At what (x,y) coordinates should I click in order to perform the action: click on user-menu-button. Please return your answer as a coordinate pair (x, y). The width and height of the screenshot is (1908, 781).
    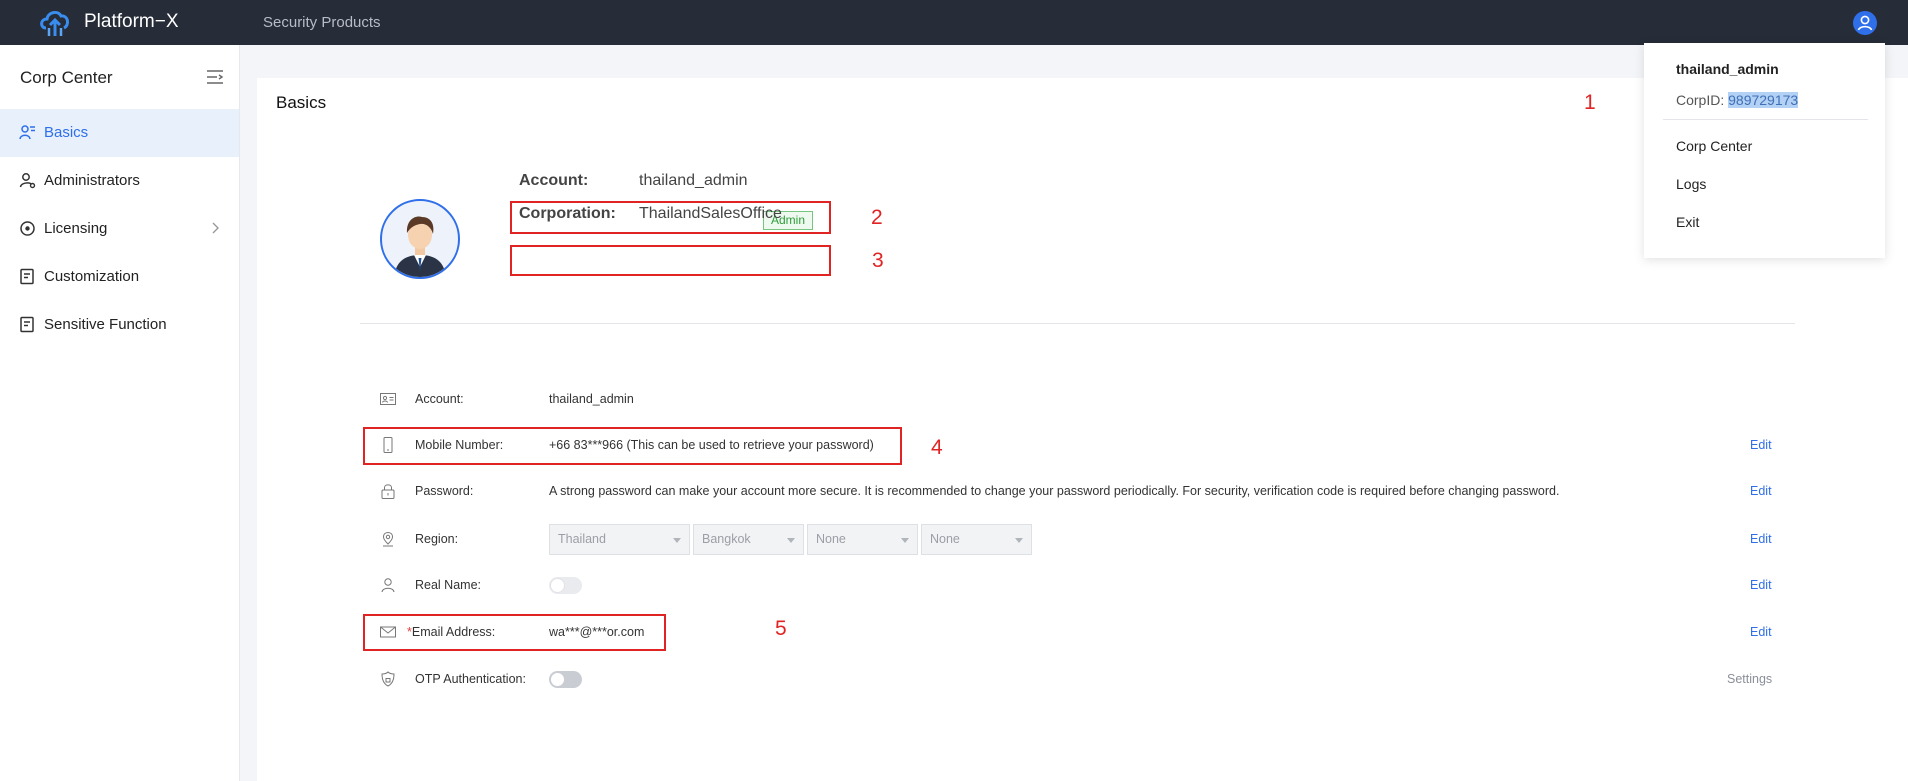
    Looking at the image, I should click on (1865, 23).